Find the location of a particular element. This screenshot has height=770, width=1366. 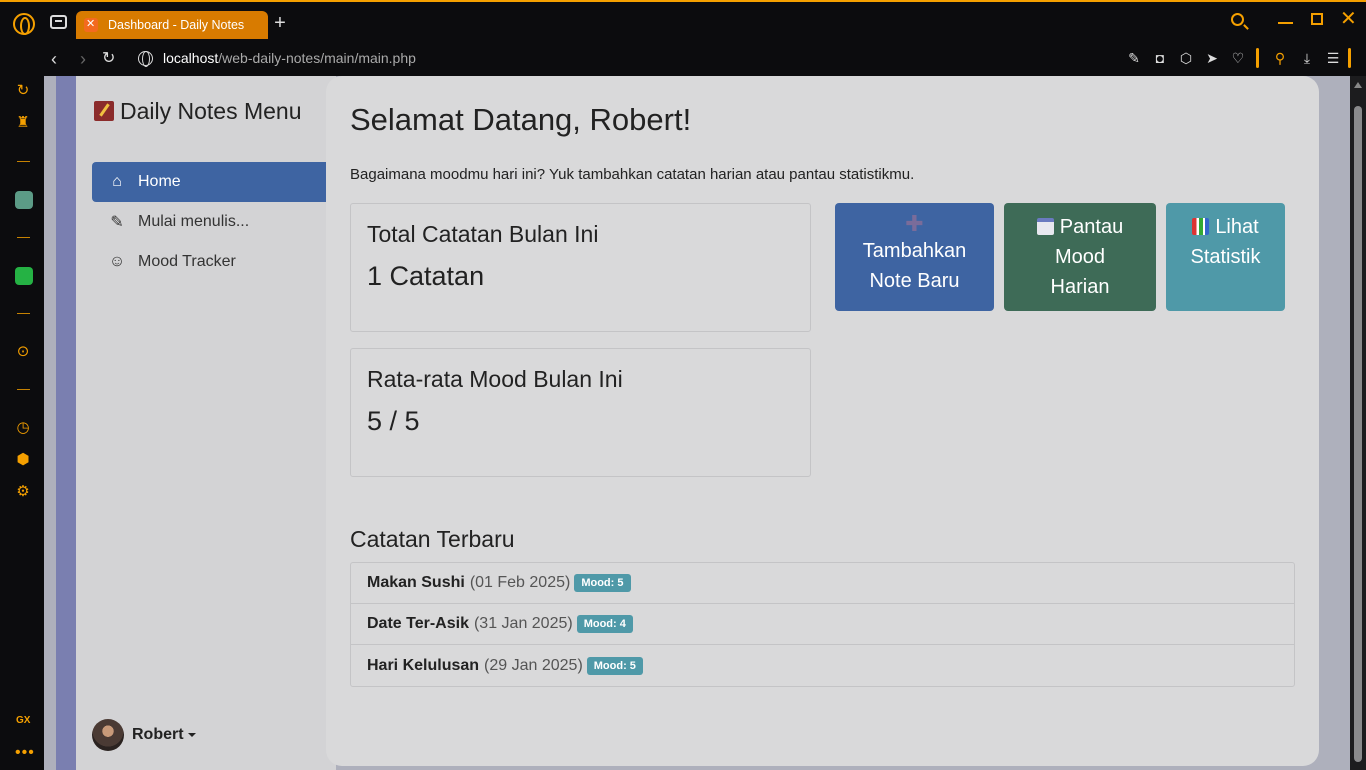

globe-icon is located at coordinates (145, 59).